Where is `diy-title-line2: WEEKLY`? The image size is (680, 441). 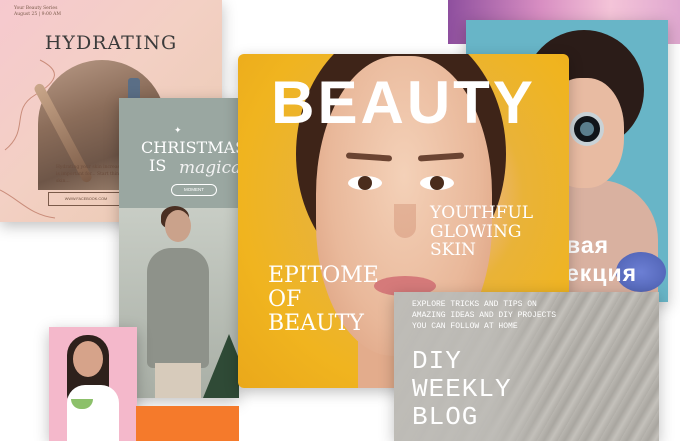 diy-title-line2: WEEKLY is located at coordinates (462, 389).